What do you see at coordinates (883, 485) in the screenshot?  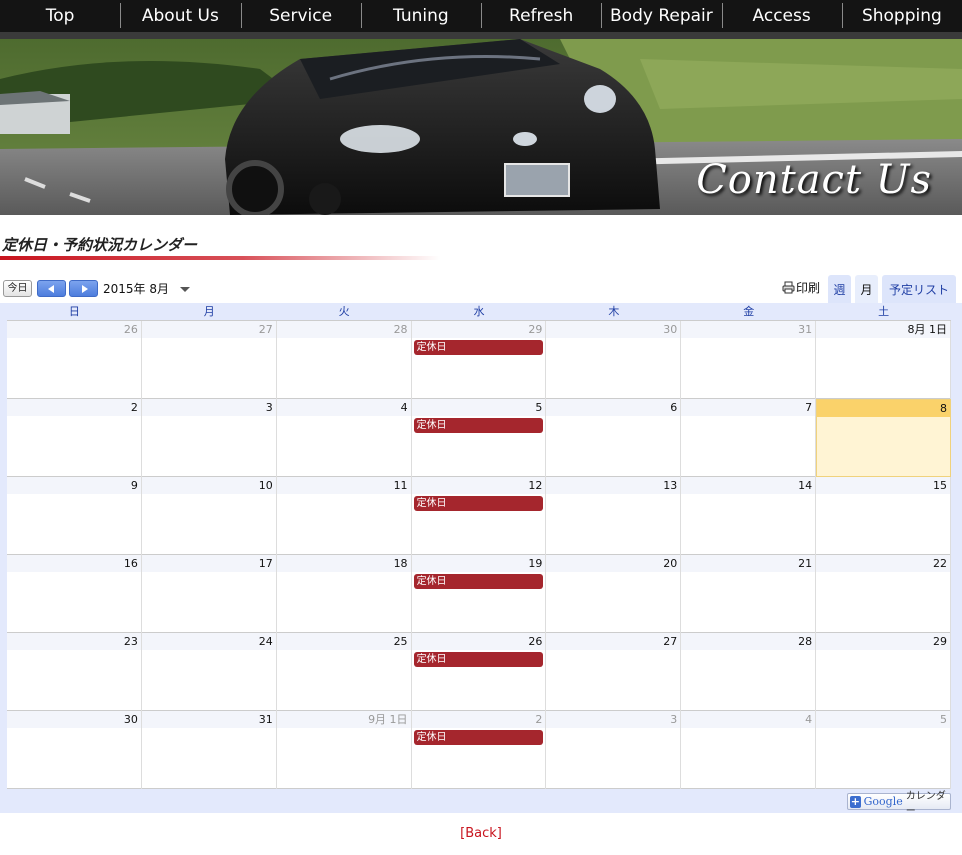 I see `day-number: 15` at bounding box center [883, 485].